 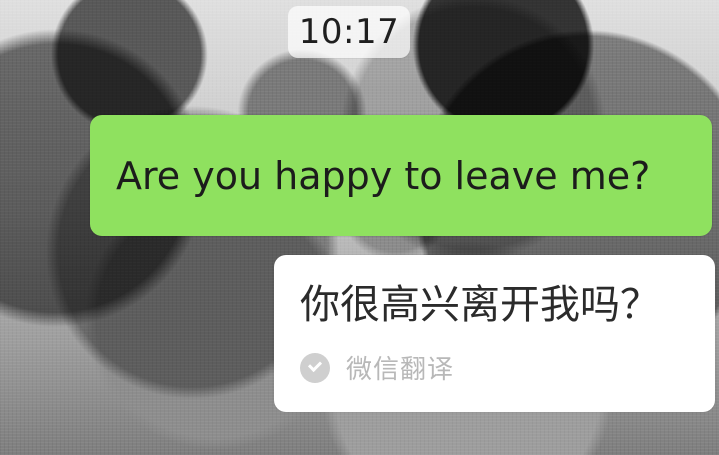 I want to click on check-circle-icon, so click(x=315, y=367).